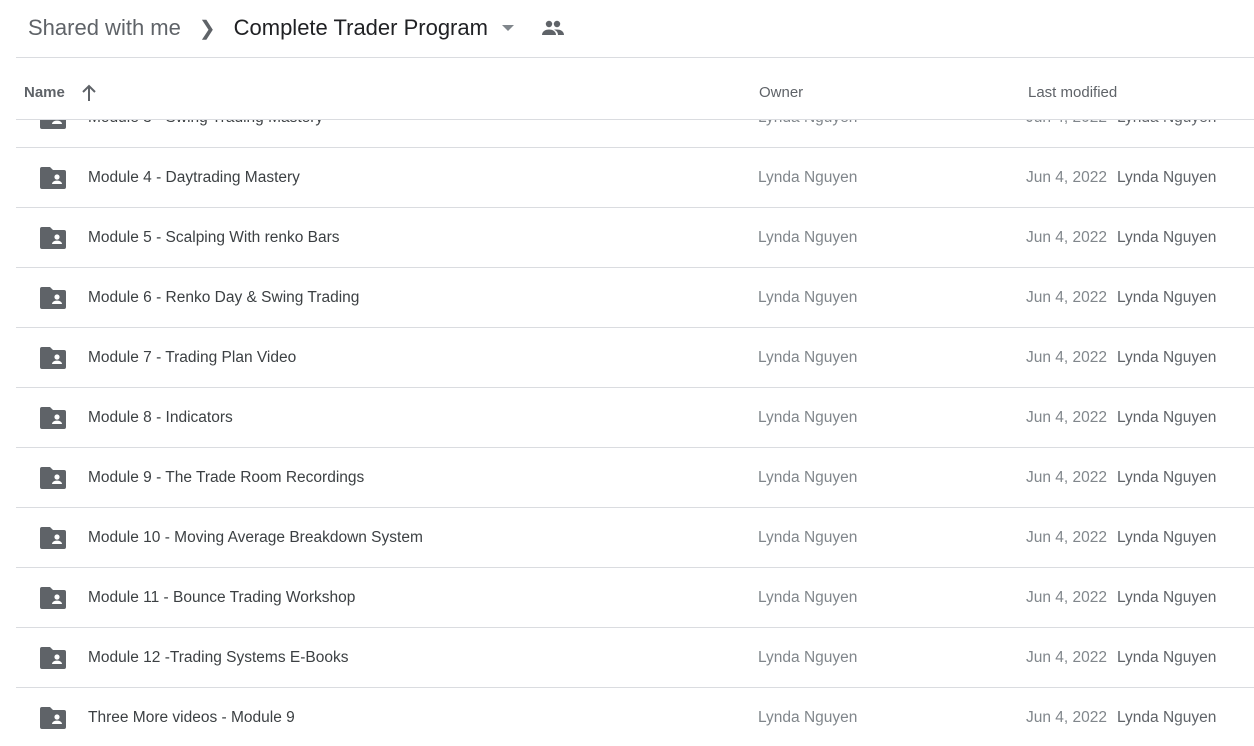  Describe the element at coordinates (221, 598) in the screenshot. I see `file-name: Module 11 - Bounce Trading Workshop` at that location.